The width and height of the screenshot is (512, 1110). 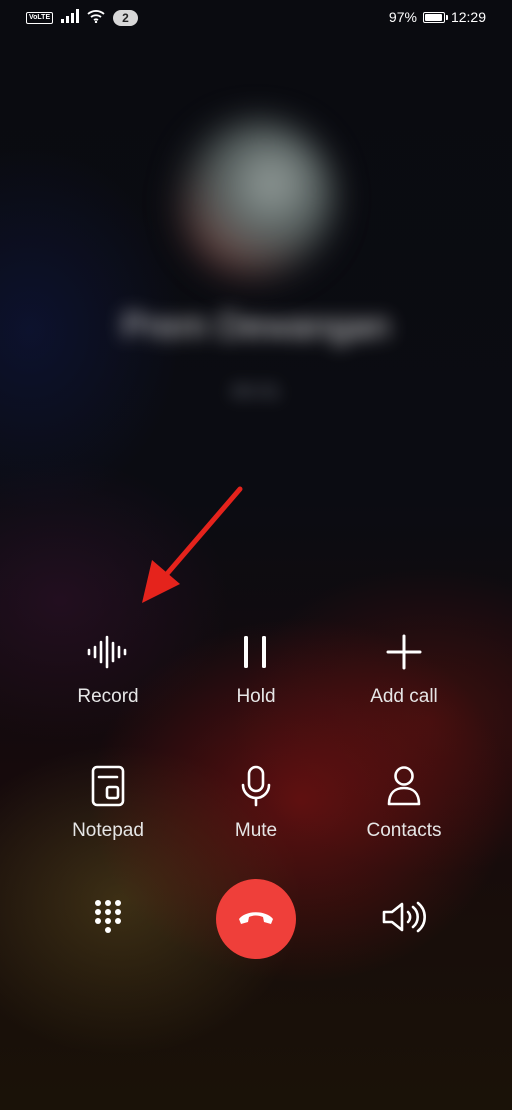 What do you see at coordinates (404, 786) in the screenshot?
I see `person-icon` at bounding box center [404, 786].